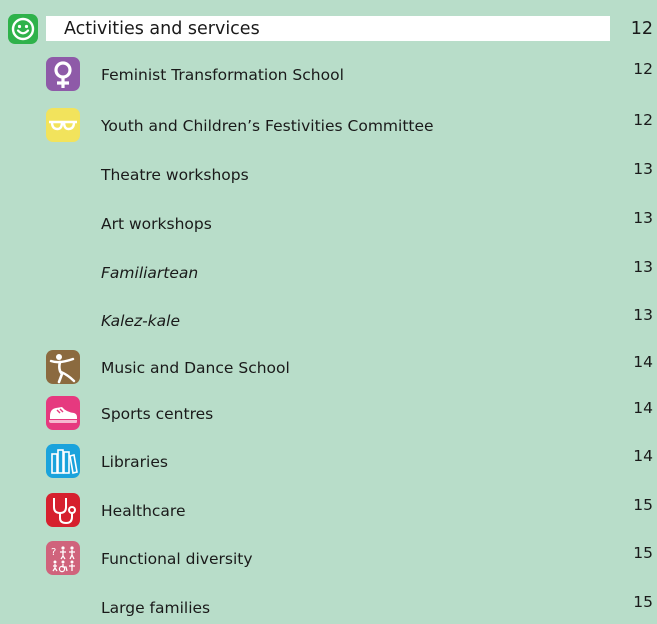 This screenshot has height=624, width=657. Describe the element at coordinates (328, 558) in the screenshot. I see `toc-entry-functional-diversity: ? Functional diversity 15` at that location.